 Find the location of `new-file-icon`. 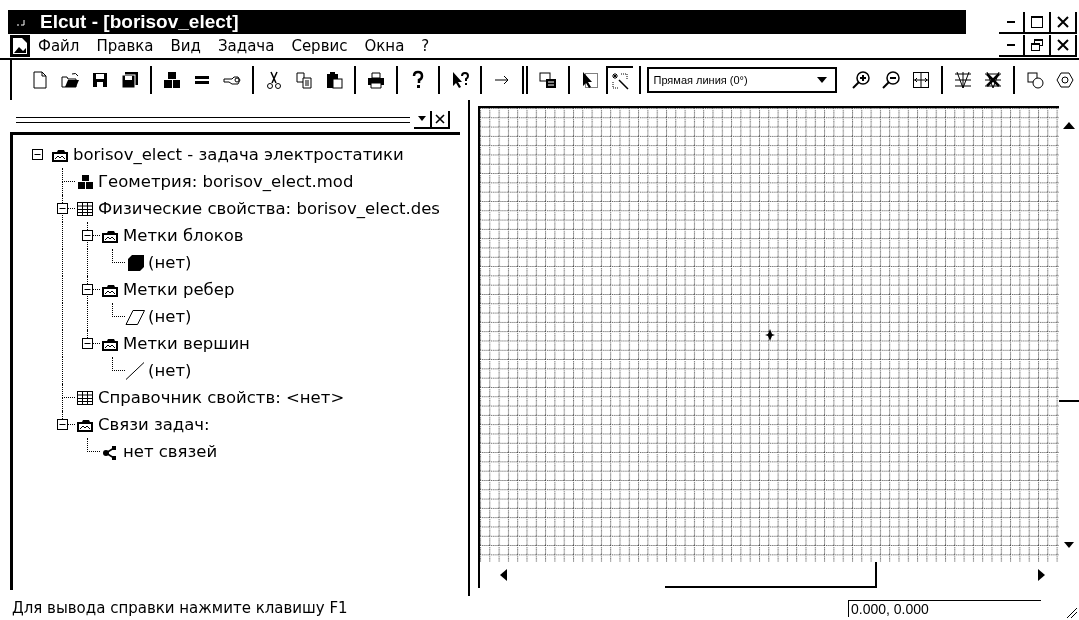

new-file-icon is located at coordinates (40, 80).